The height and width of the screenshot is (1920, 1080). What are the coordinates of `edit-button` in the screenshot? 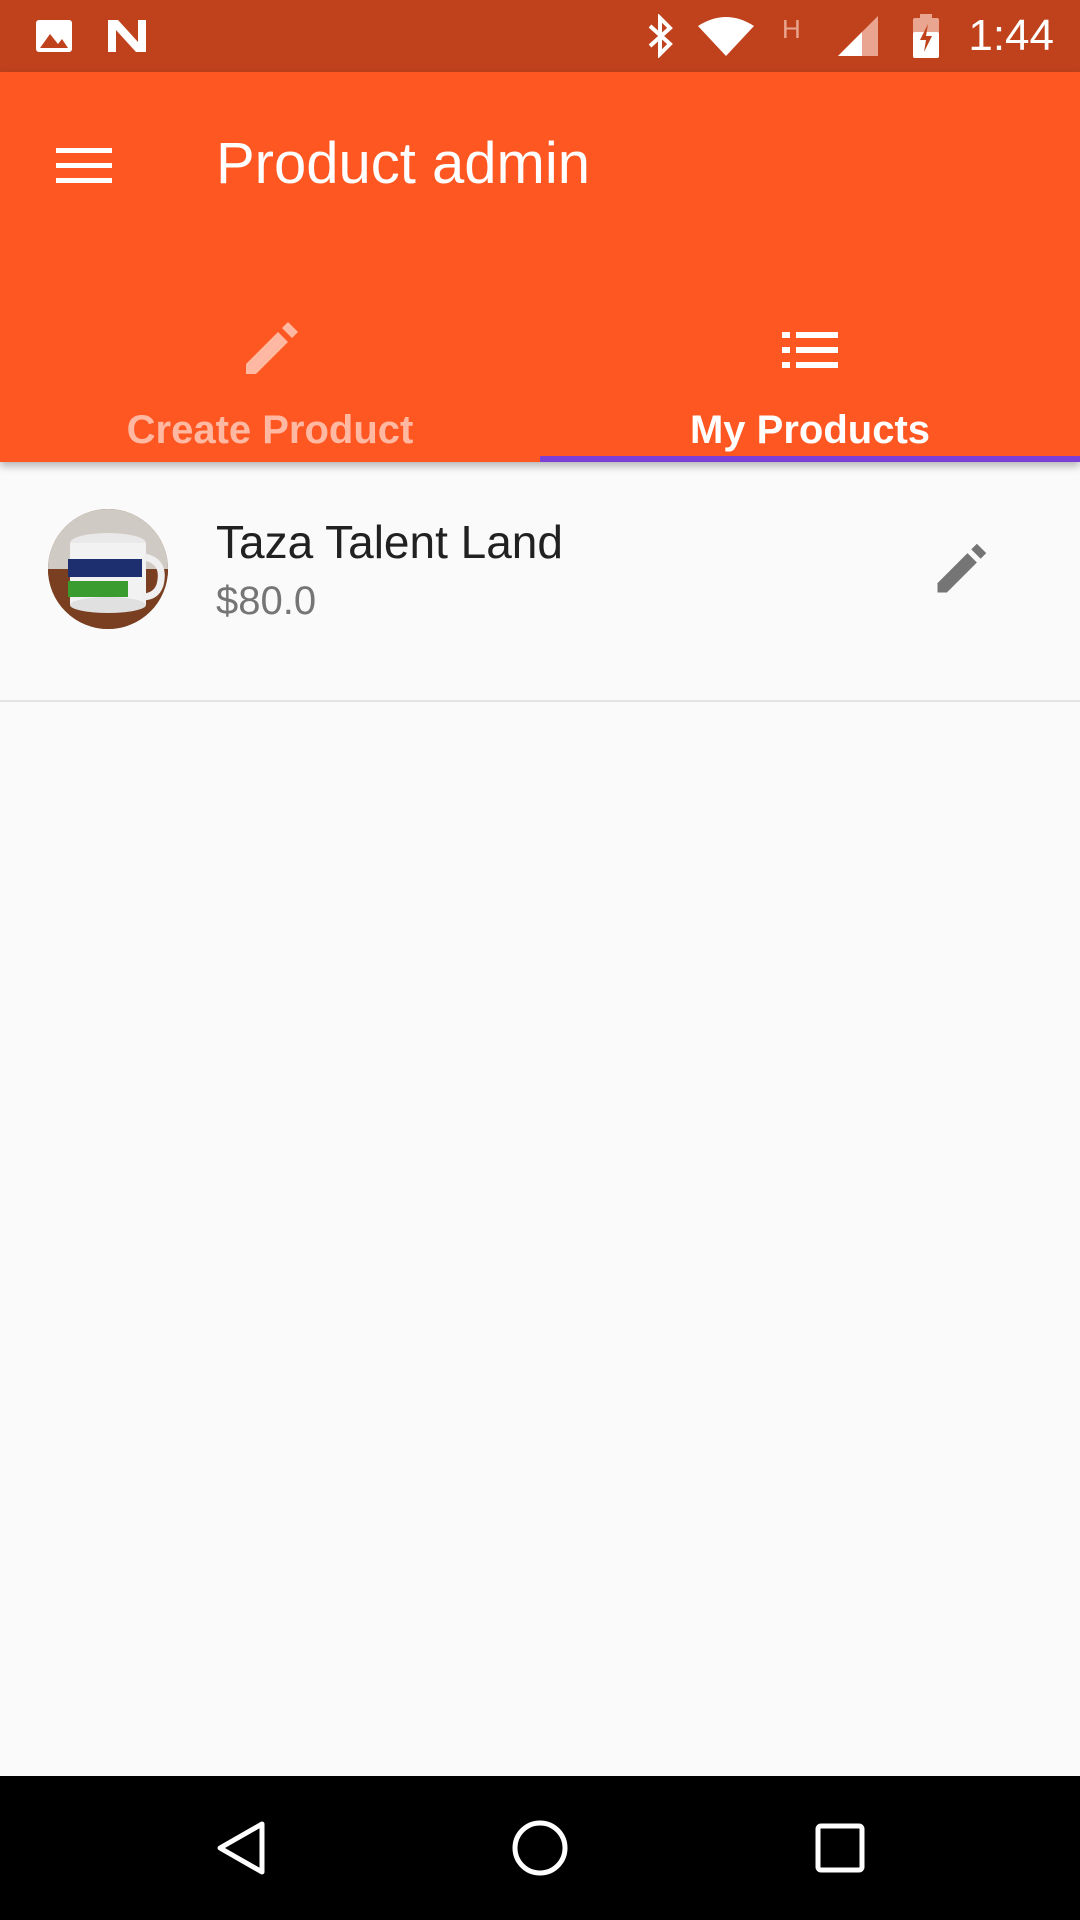 It's located at (960, 570).